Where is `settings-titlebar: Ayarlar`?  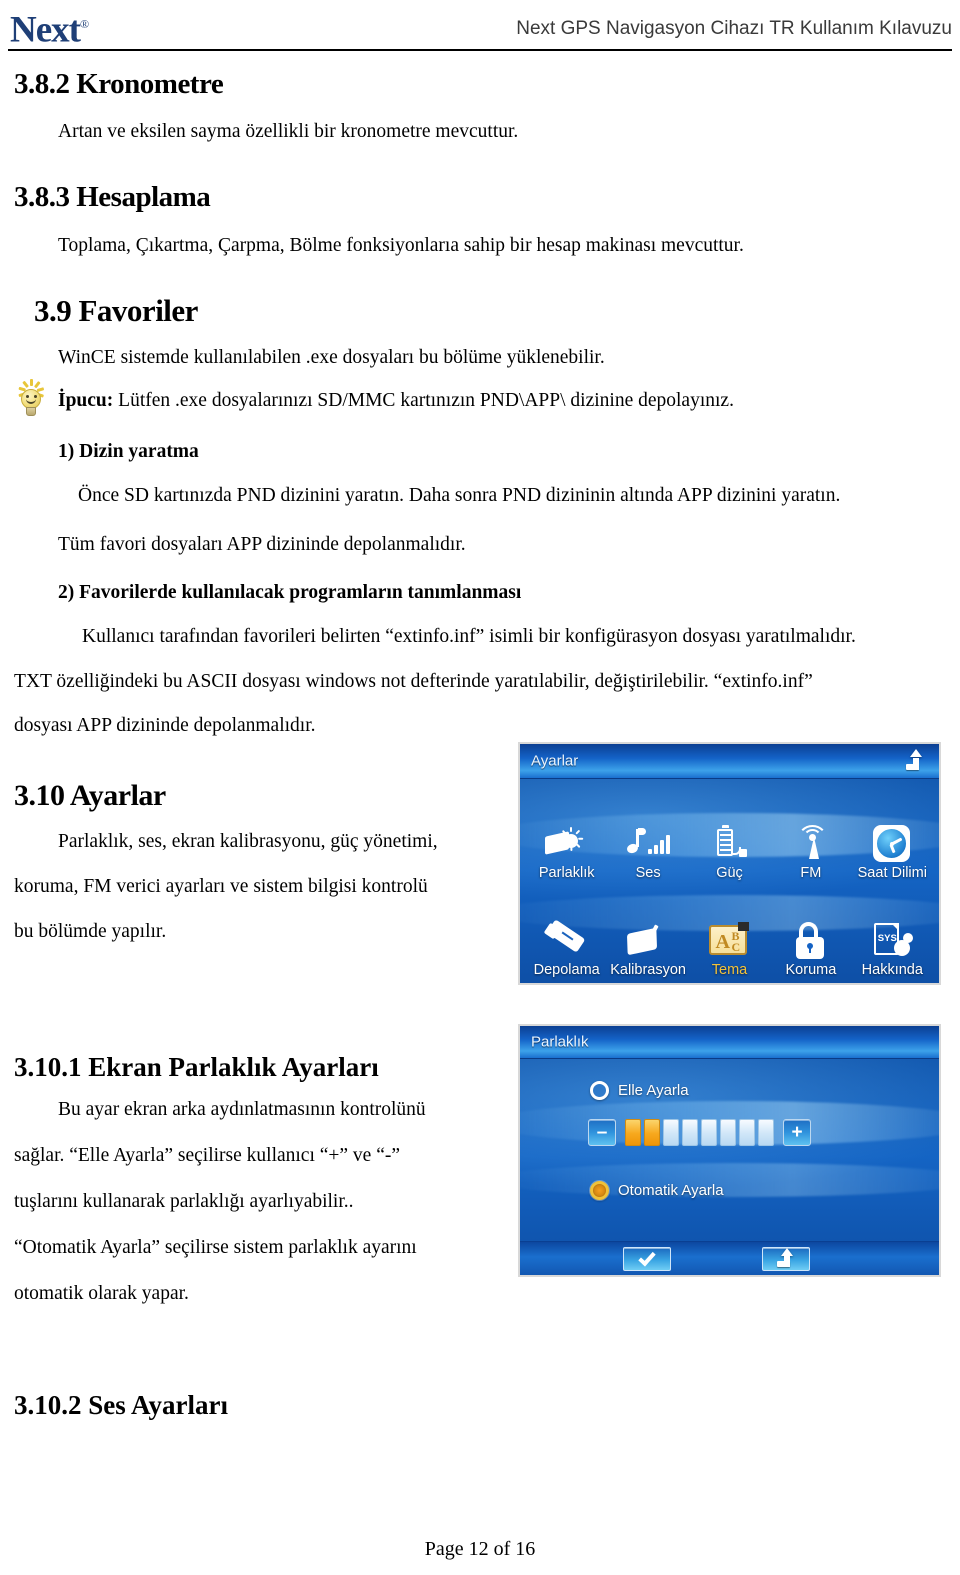
settings-titlebar: Ayarlar is located at coordinates (729, 761).